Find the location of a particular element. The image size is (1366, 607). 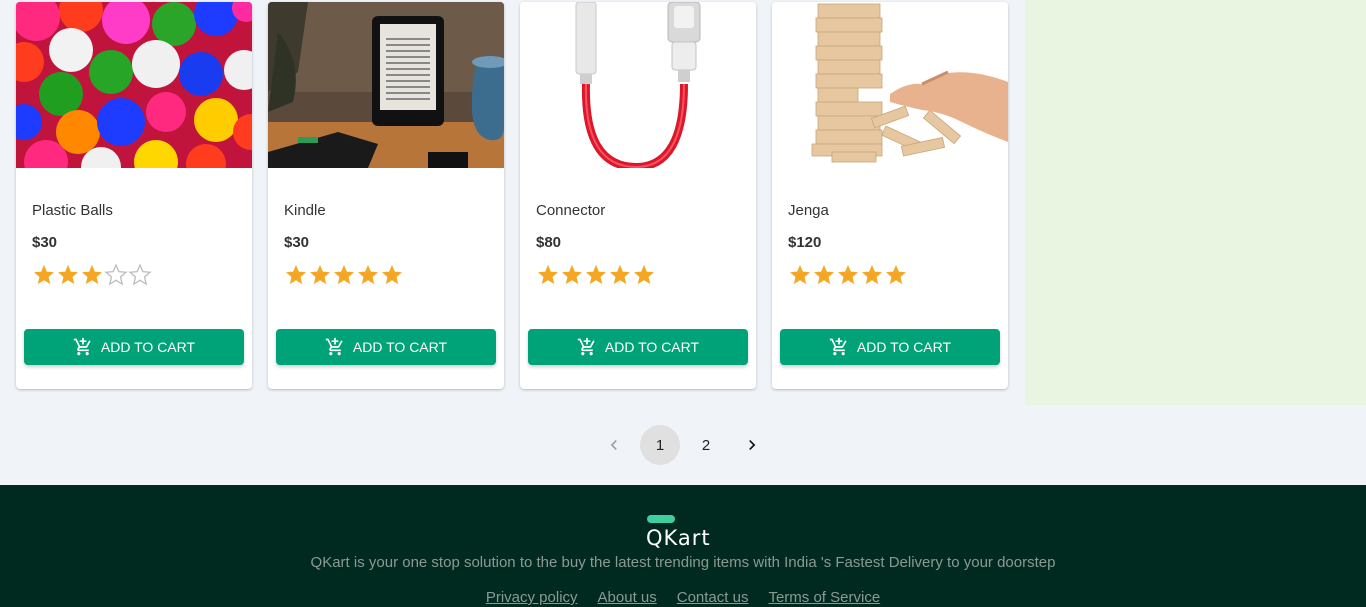

previous-page-button is located at coordinates (614, 445).